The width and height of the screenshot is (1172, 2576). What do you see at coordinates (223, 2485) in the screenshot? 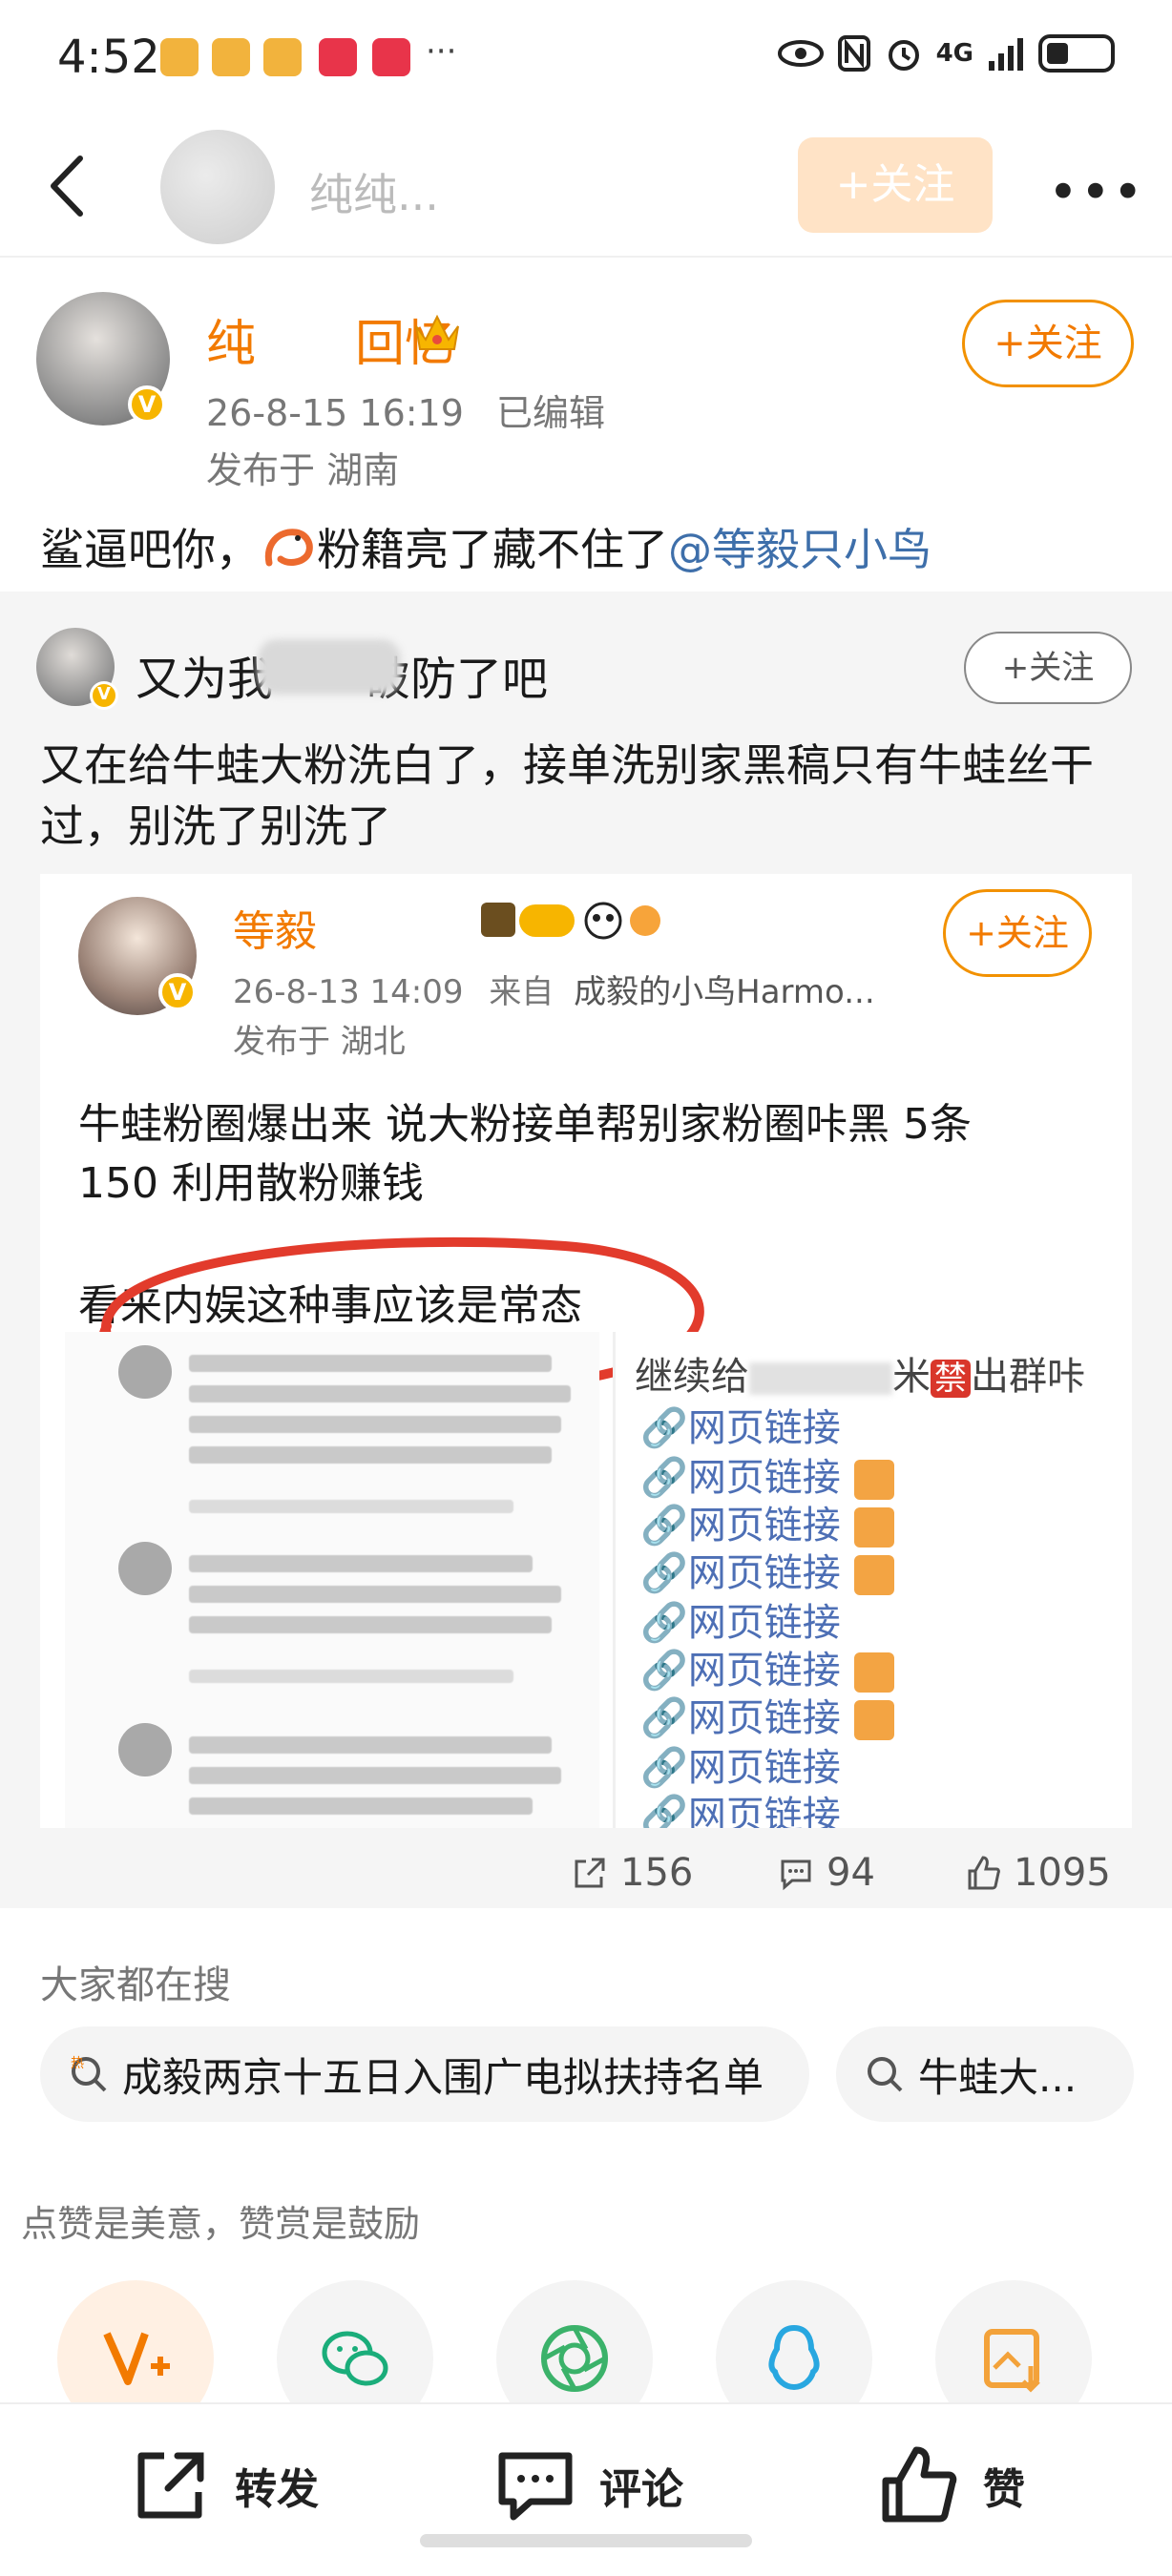
I see `repost-button: 转发` at bounding box center [223, 2485].